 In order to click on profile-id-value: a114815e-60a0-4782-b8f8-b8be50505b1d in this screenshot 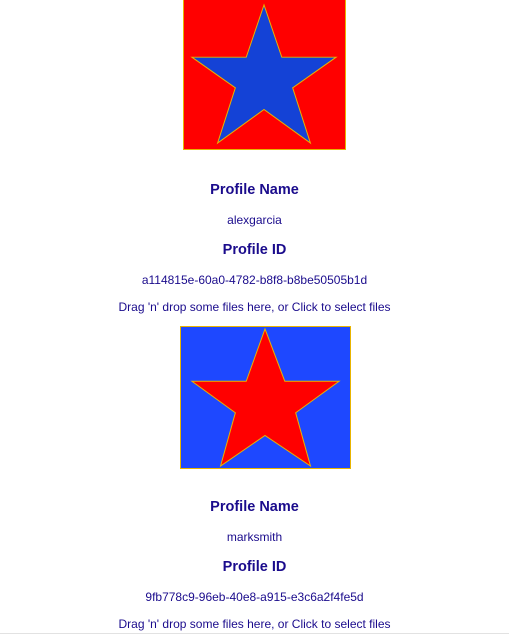, I will do `click(254, 280)`.